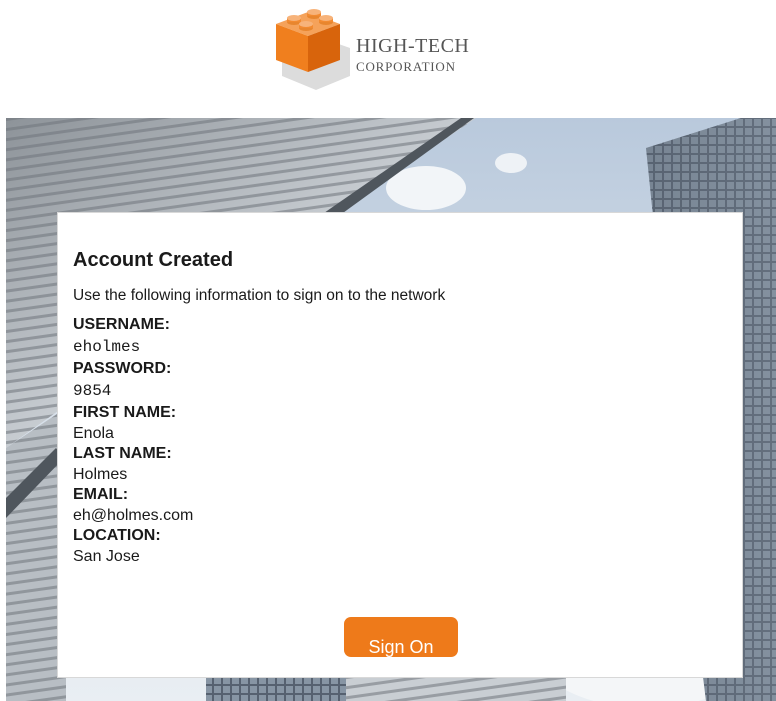 The height and width of the screenshot is (701, 776). I want to click on password-label: PASSWORD:, so click(122, 368).